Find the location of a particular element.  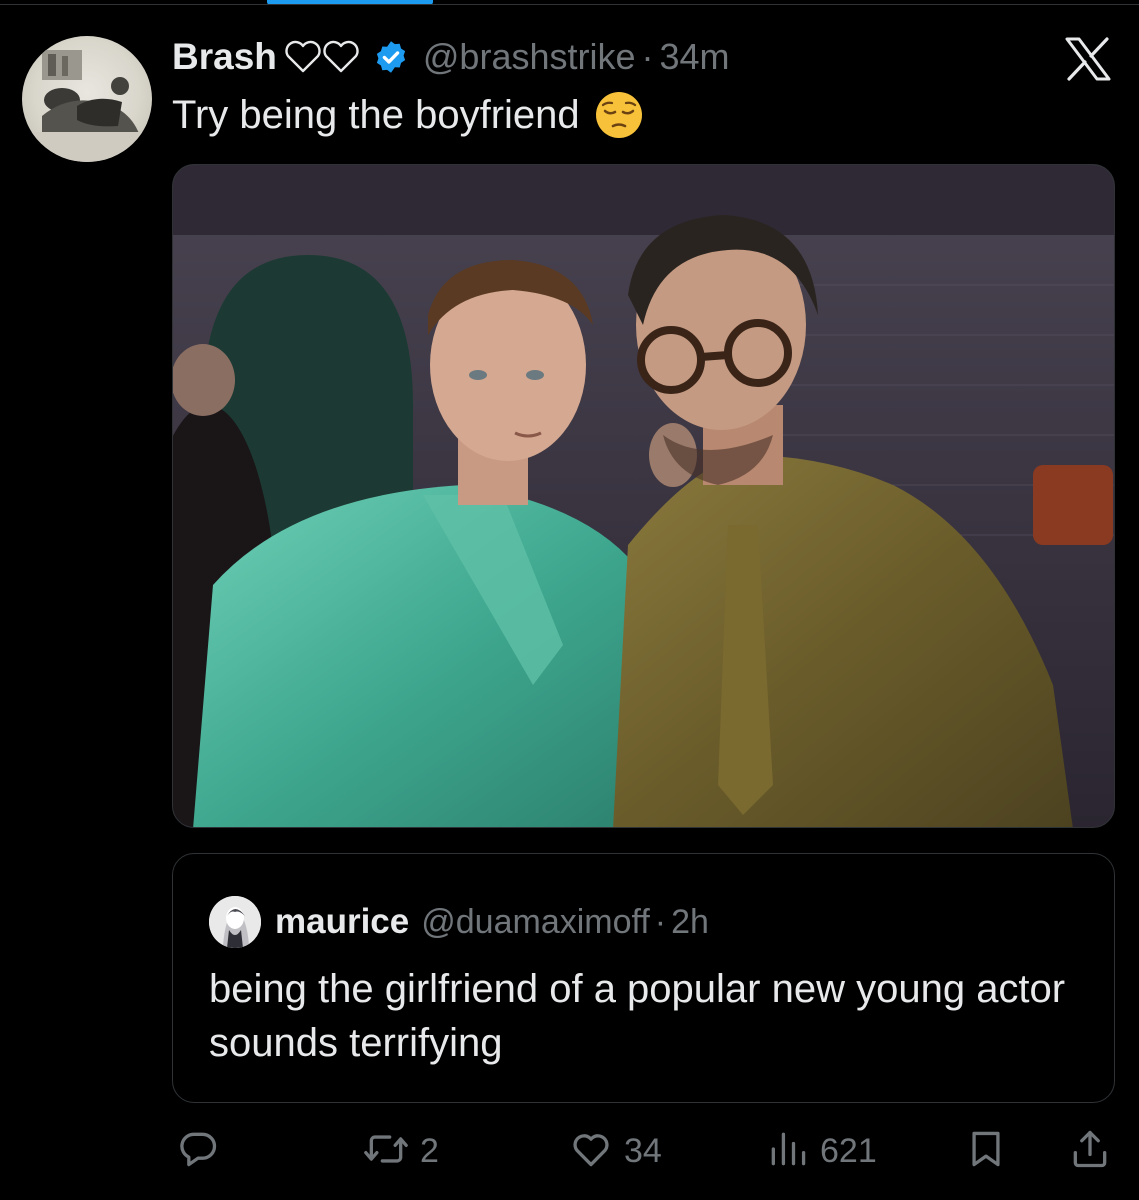

bookmark-icon is located at coordinates (986, 1151).